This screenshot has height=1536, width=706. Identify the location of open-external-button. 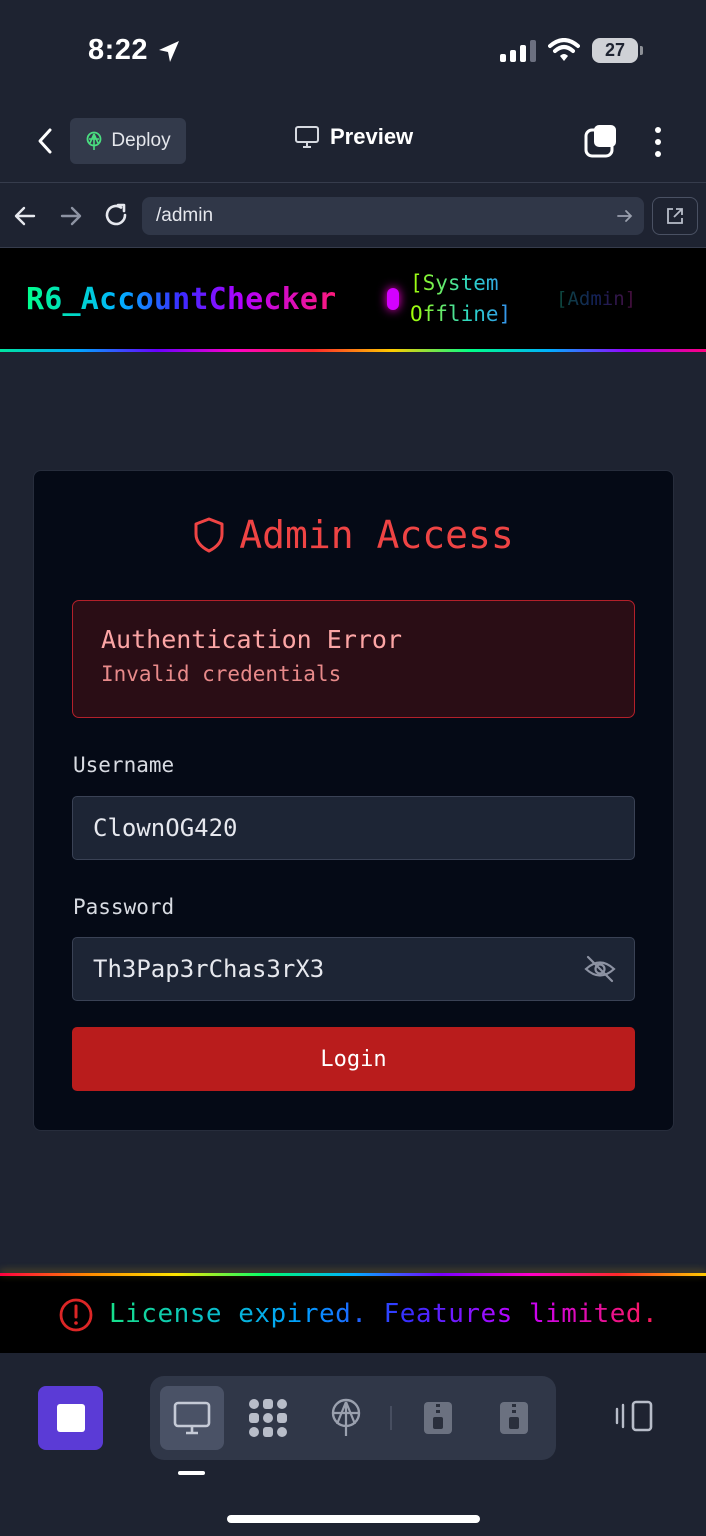
(675, 216).